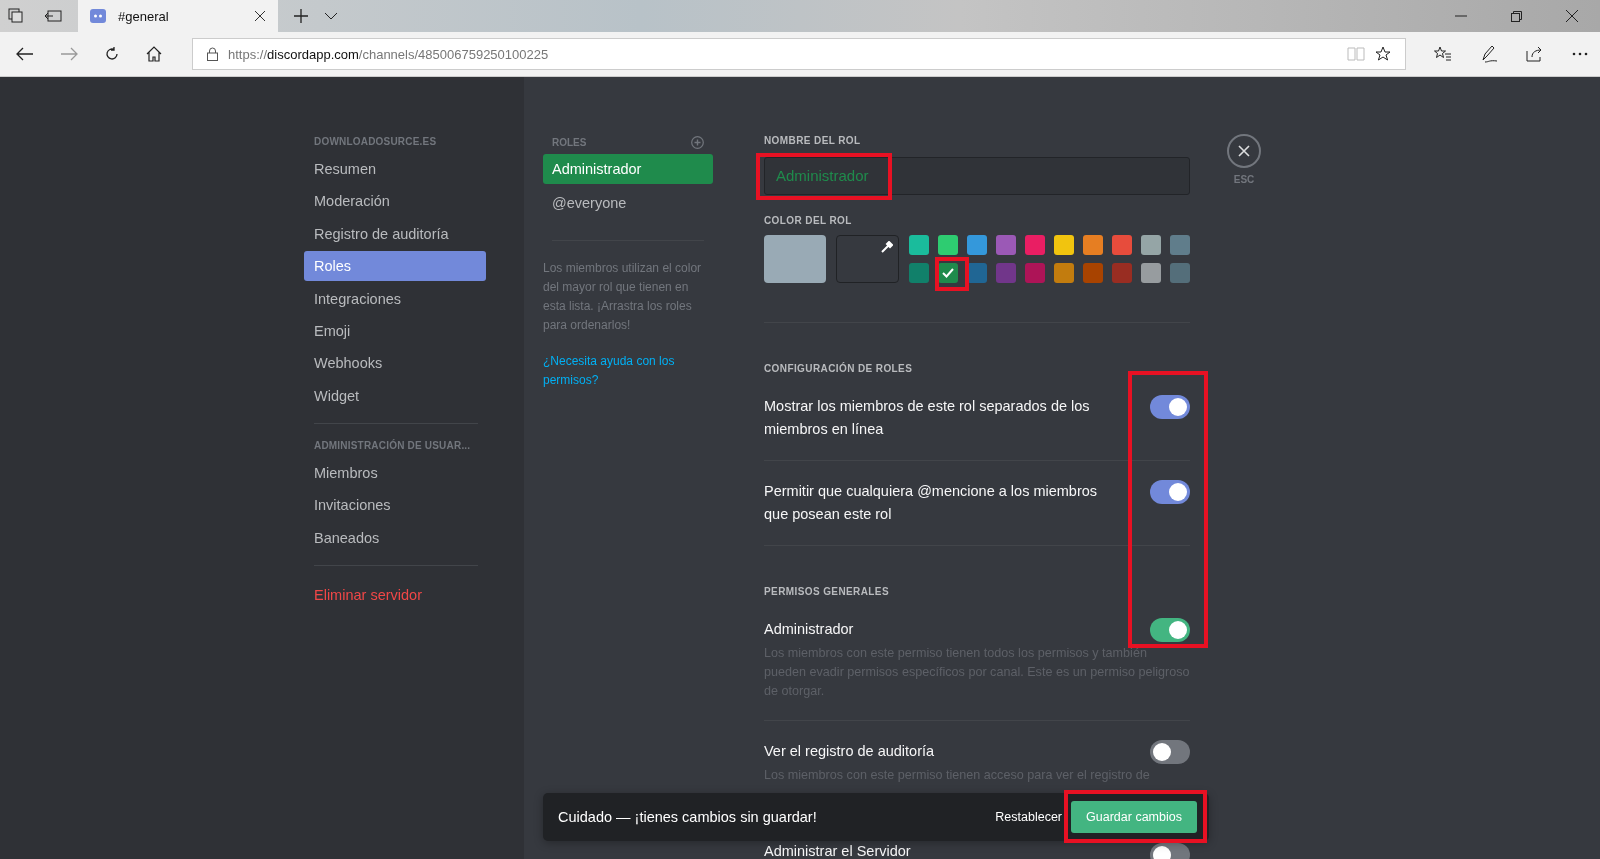 Image resolution: width=1600 pixels, height=859 pixels. What do you see at coordinates (623, 297) in the screenshot?
I see `roles-hint: Los miembros utilizan el color del mayor rol que tienen en esta lista. ¡Arrastra los roles para ordenarlos!` at bounding box center [623, 297].